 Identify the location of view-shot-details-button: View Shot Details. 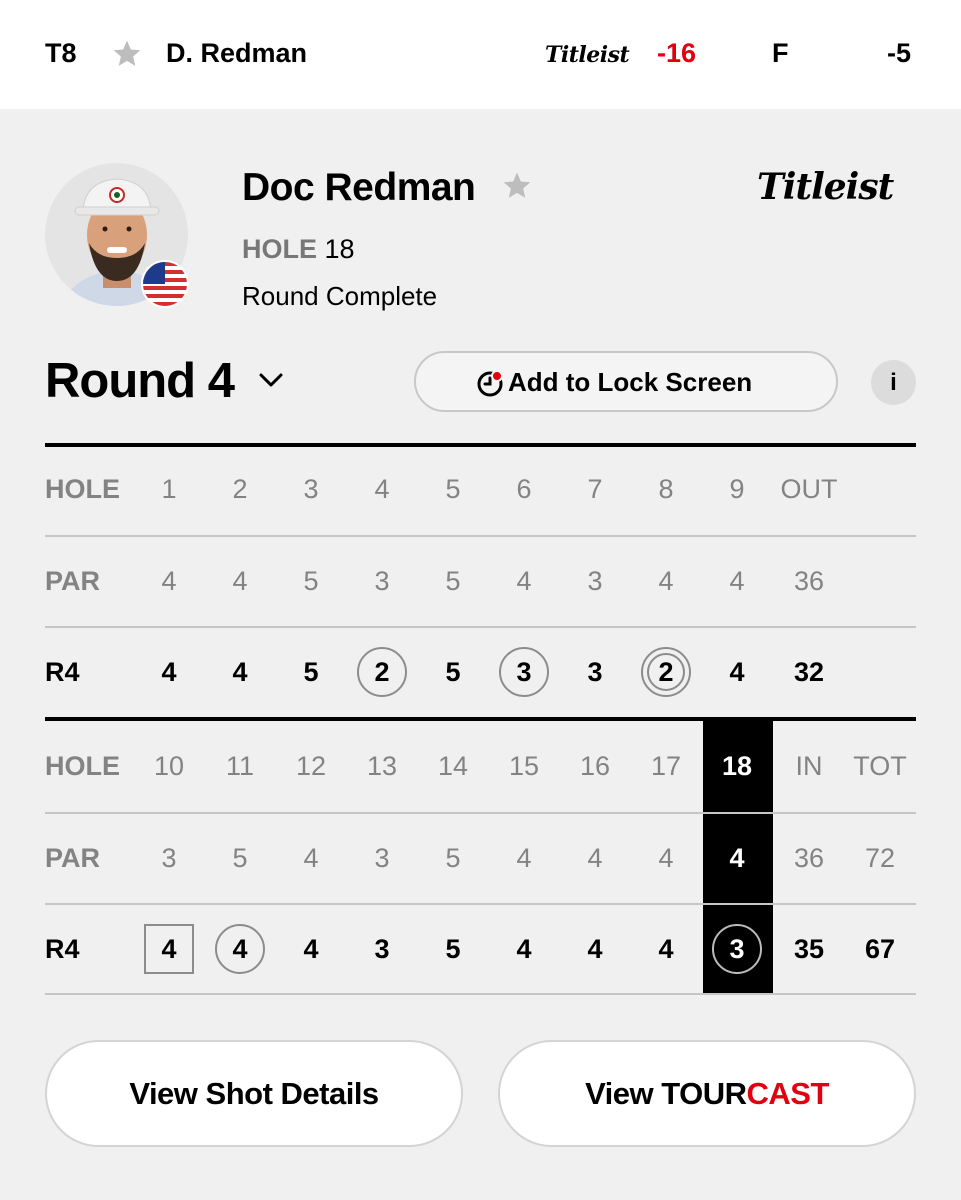
(254, 1093).